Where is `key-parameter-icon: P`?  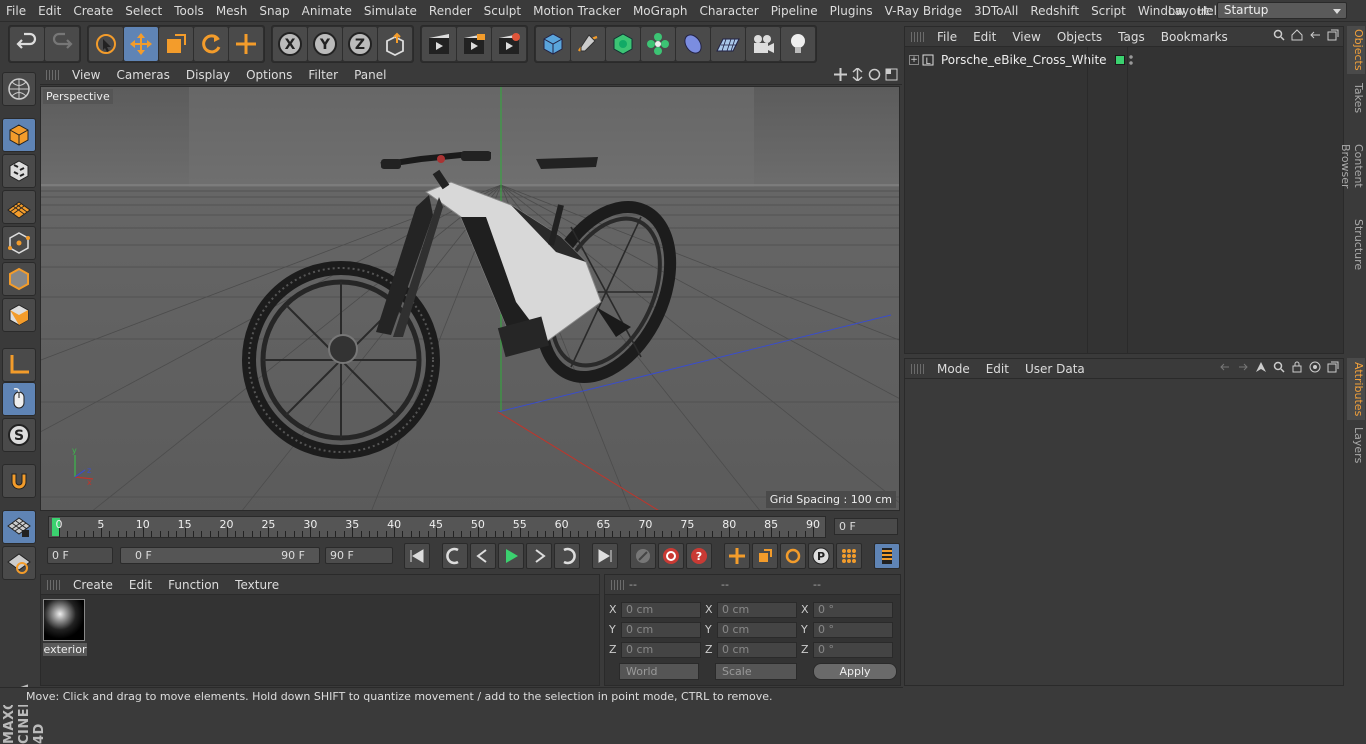
key-parameter-icon: P is located at coordinates (821, 556).